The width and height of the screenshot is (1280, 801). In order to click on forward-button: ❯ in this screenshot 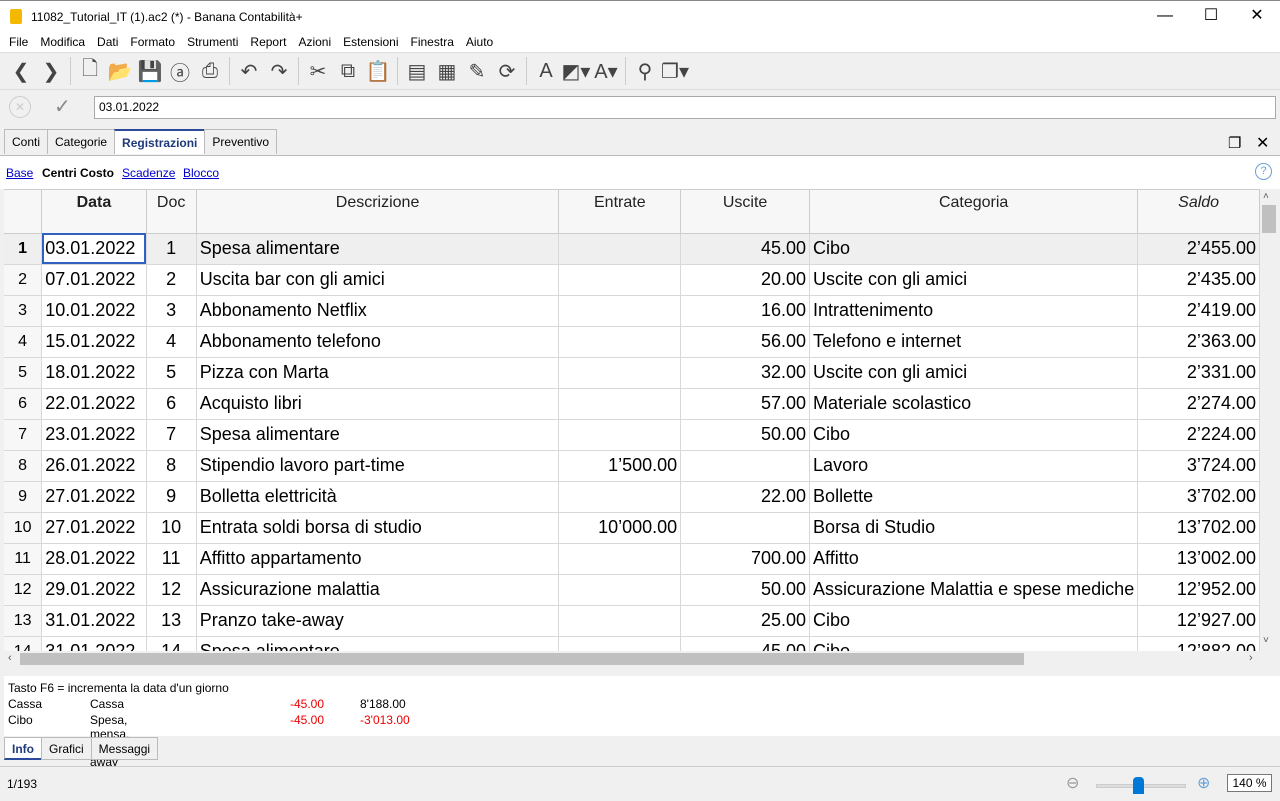, I will do `click(51, 71)`.